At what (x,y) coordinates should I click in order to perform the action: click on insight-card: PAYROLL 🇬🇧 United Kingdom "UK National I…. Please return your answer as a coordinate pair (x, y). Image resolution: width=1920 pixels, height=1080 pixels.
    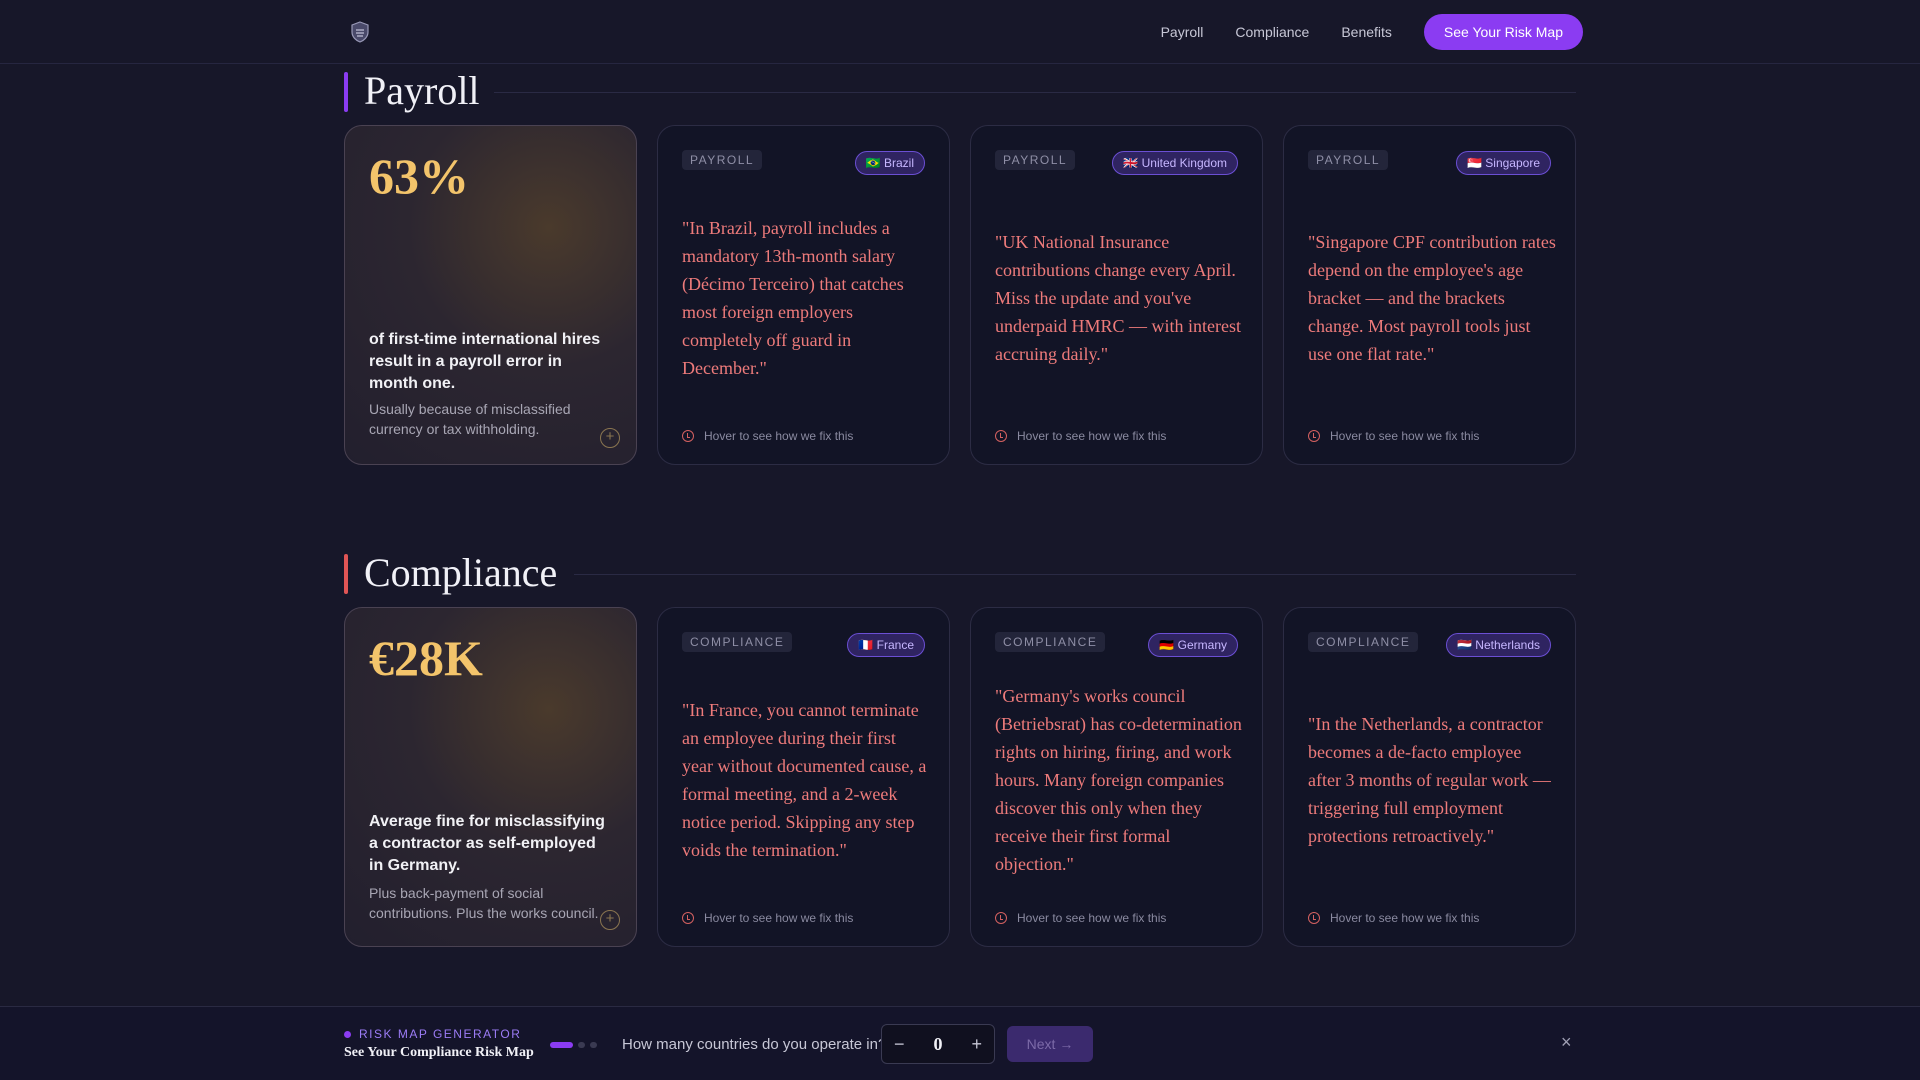
    Looking at the image, I should click on (1116, 295).